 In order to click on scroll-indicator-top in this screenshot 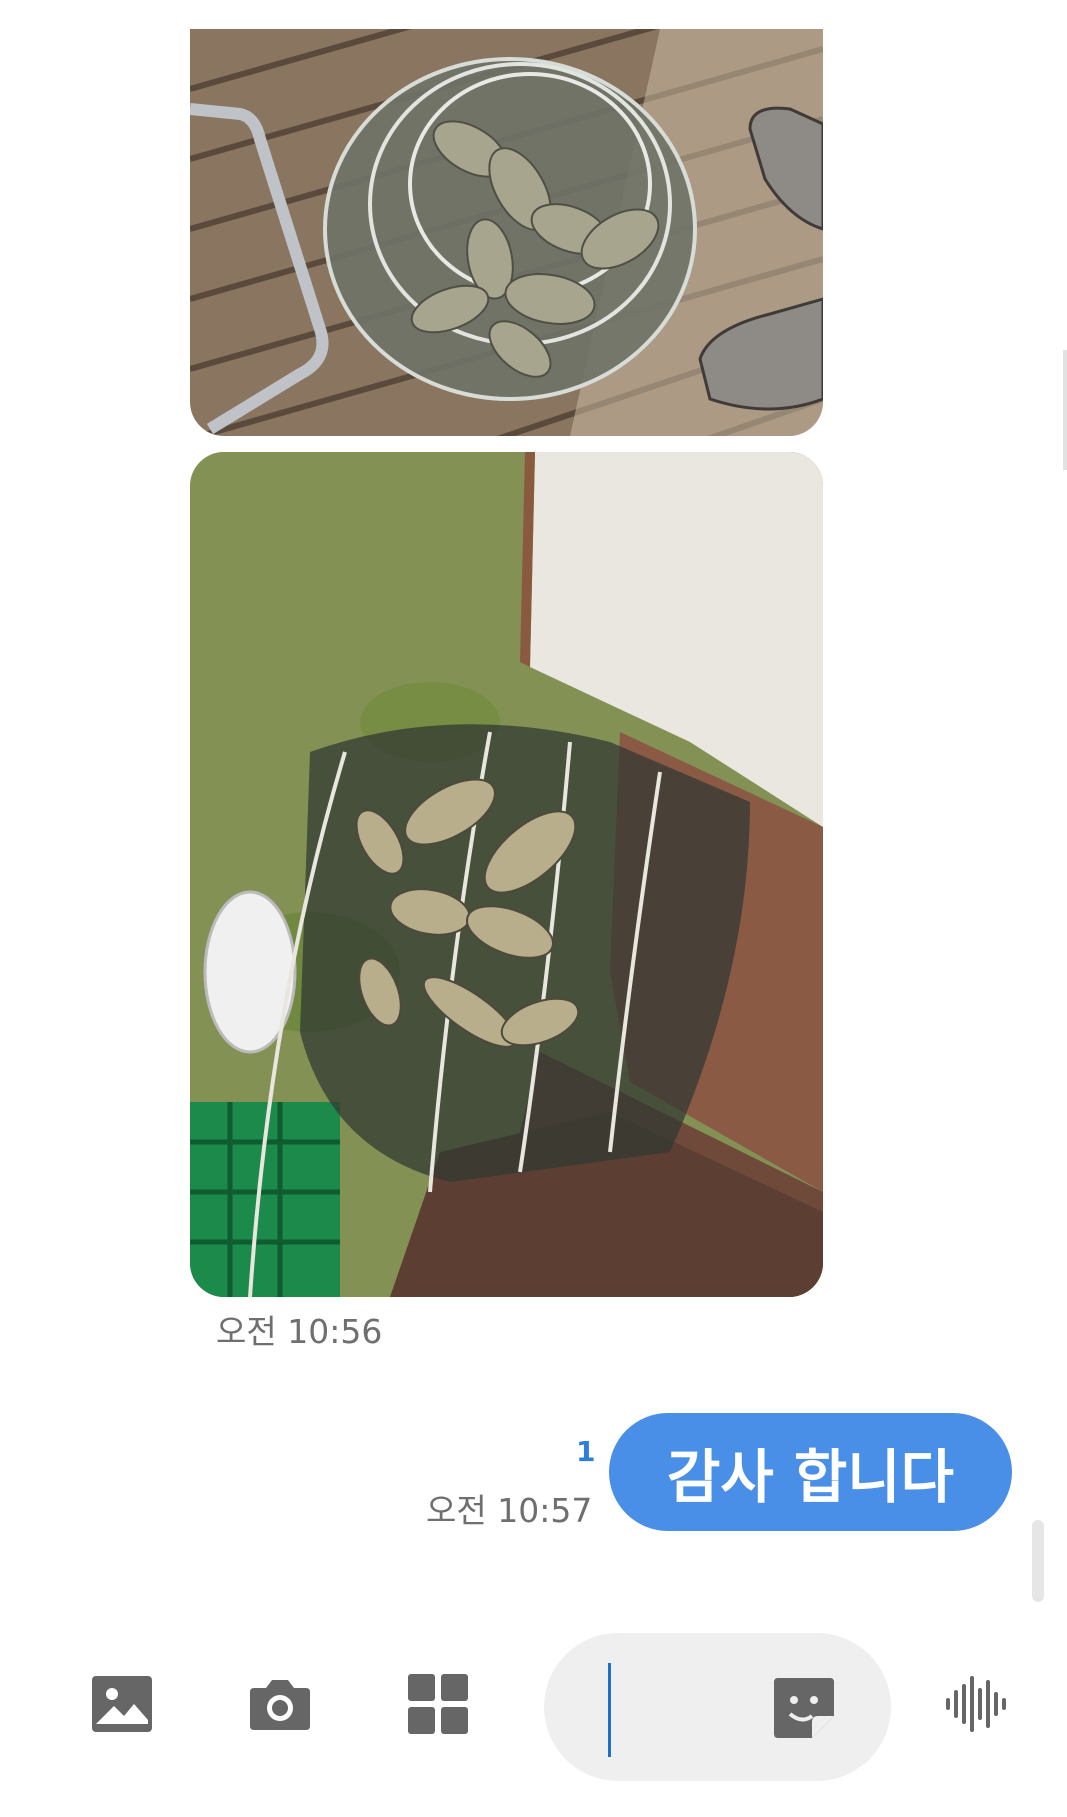, I will do `click(1065, 410)`.